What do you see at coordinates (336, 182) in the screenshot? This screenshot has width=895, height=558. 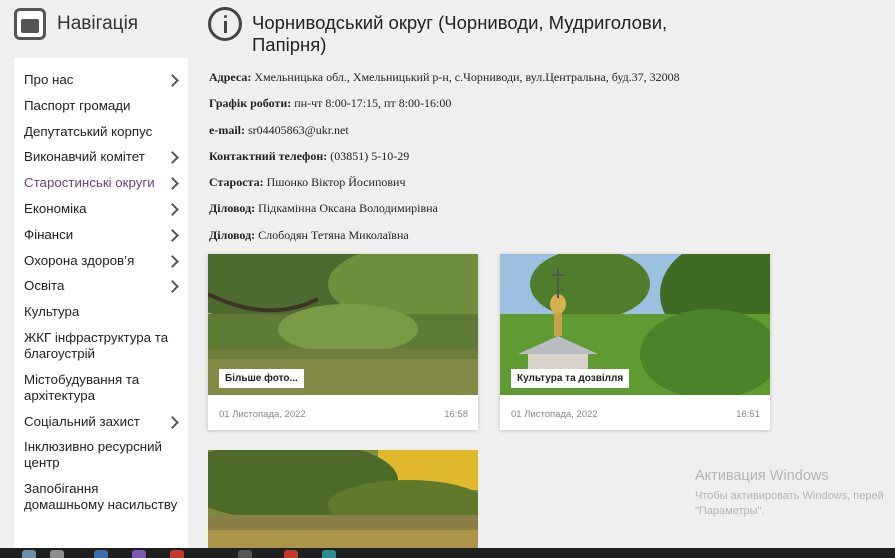 I see `detail-value: Пшонко Віктор Йосипович` at bounding box center [336, 182].